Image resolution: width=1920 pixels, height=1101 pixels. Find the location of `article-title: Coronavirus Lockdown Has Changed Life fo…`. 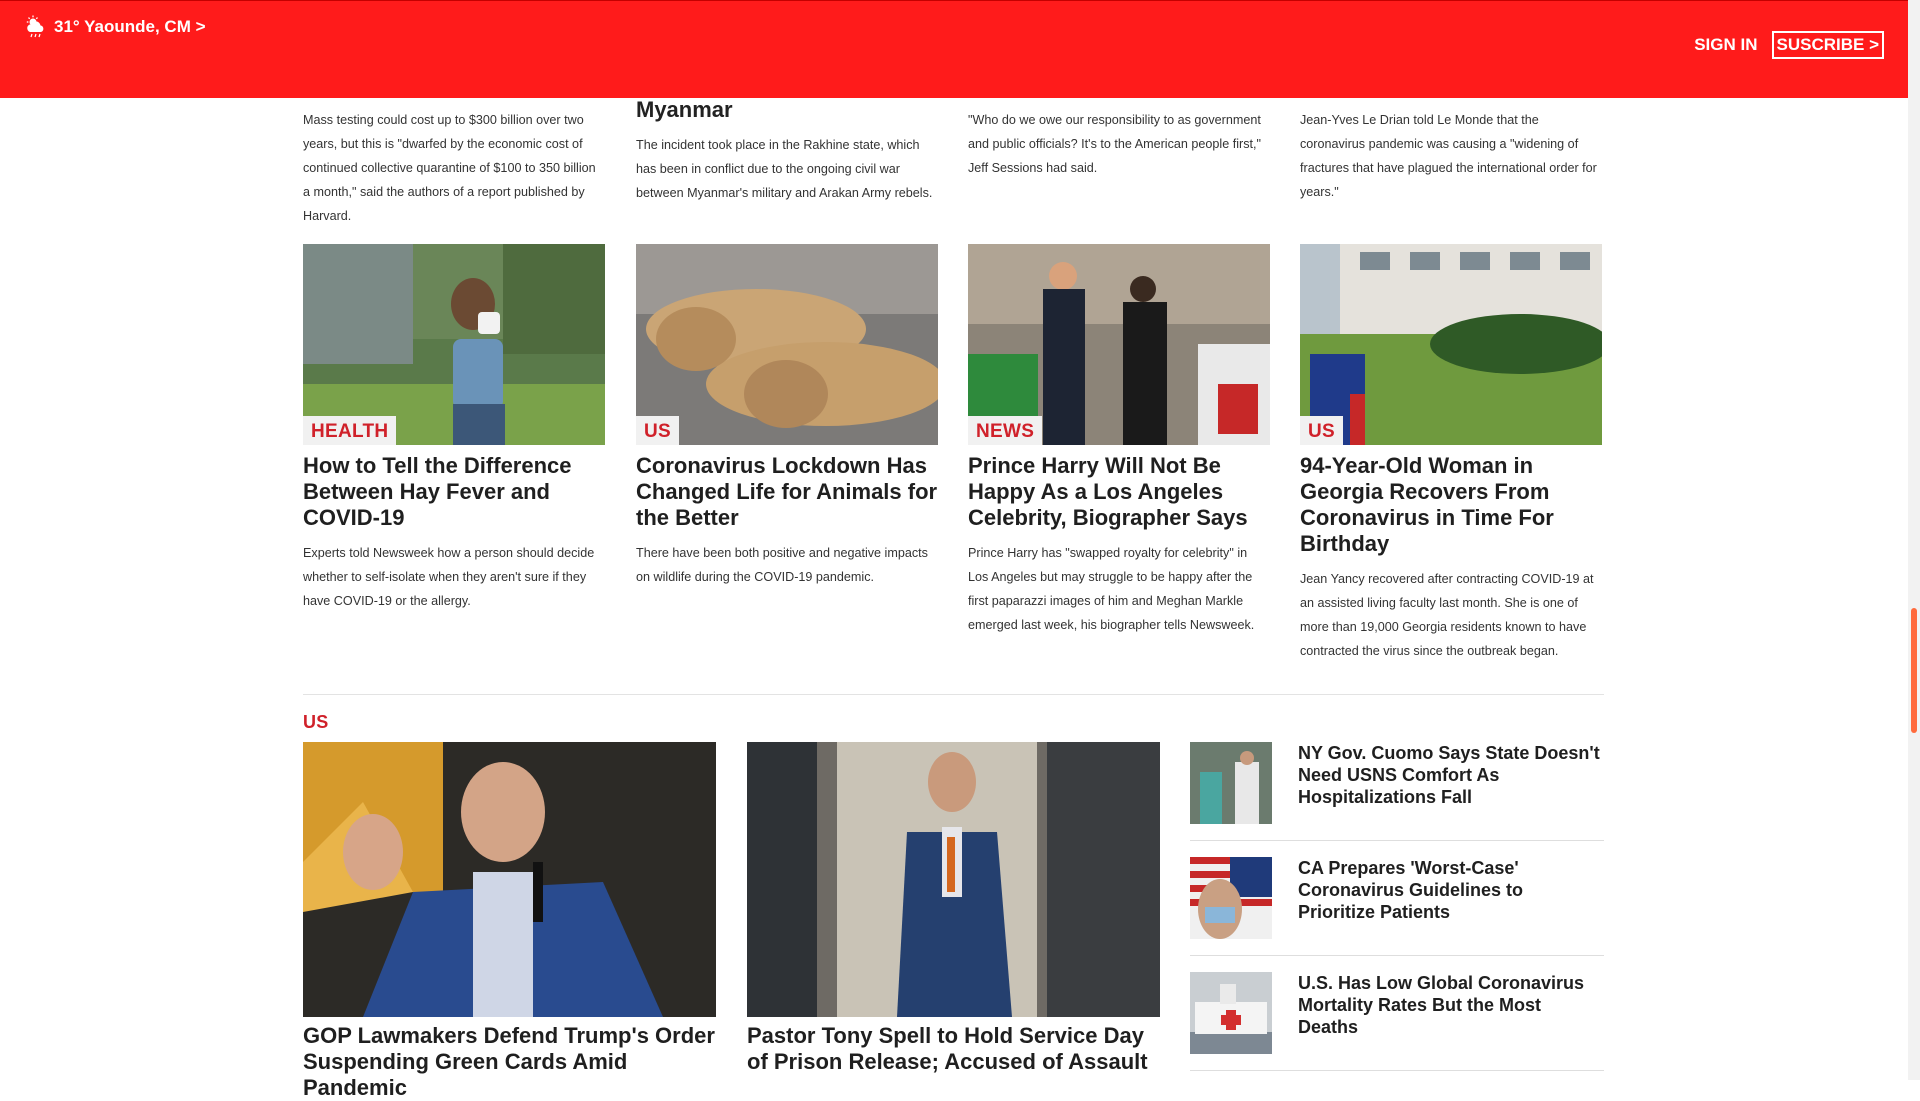

article-title: Coronavirus Lockdown Has Changed Life fo… is located at coordinates (787, 492).